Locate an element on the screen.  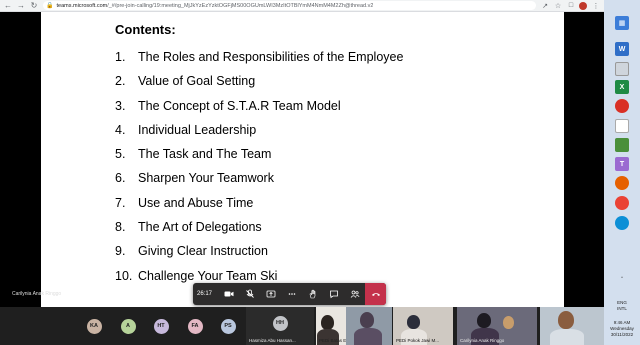
presenter-name: Carilynia Anak Ringgo is located at coordinates (37, 294).